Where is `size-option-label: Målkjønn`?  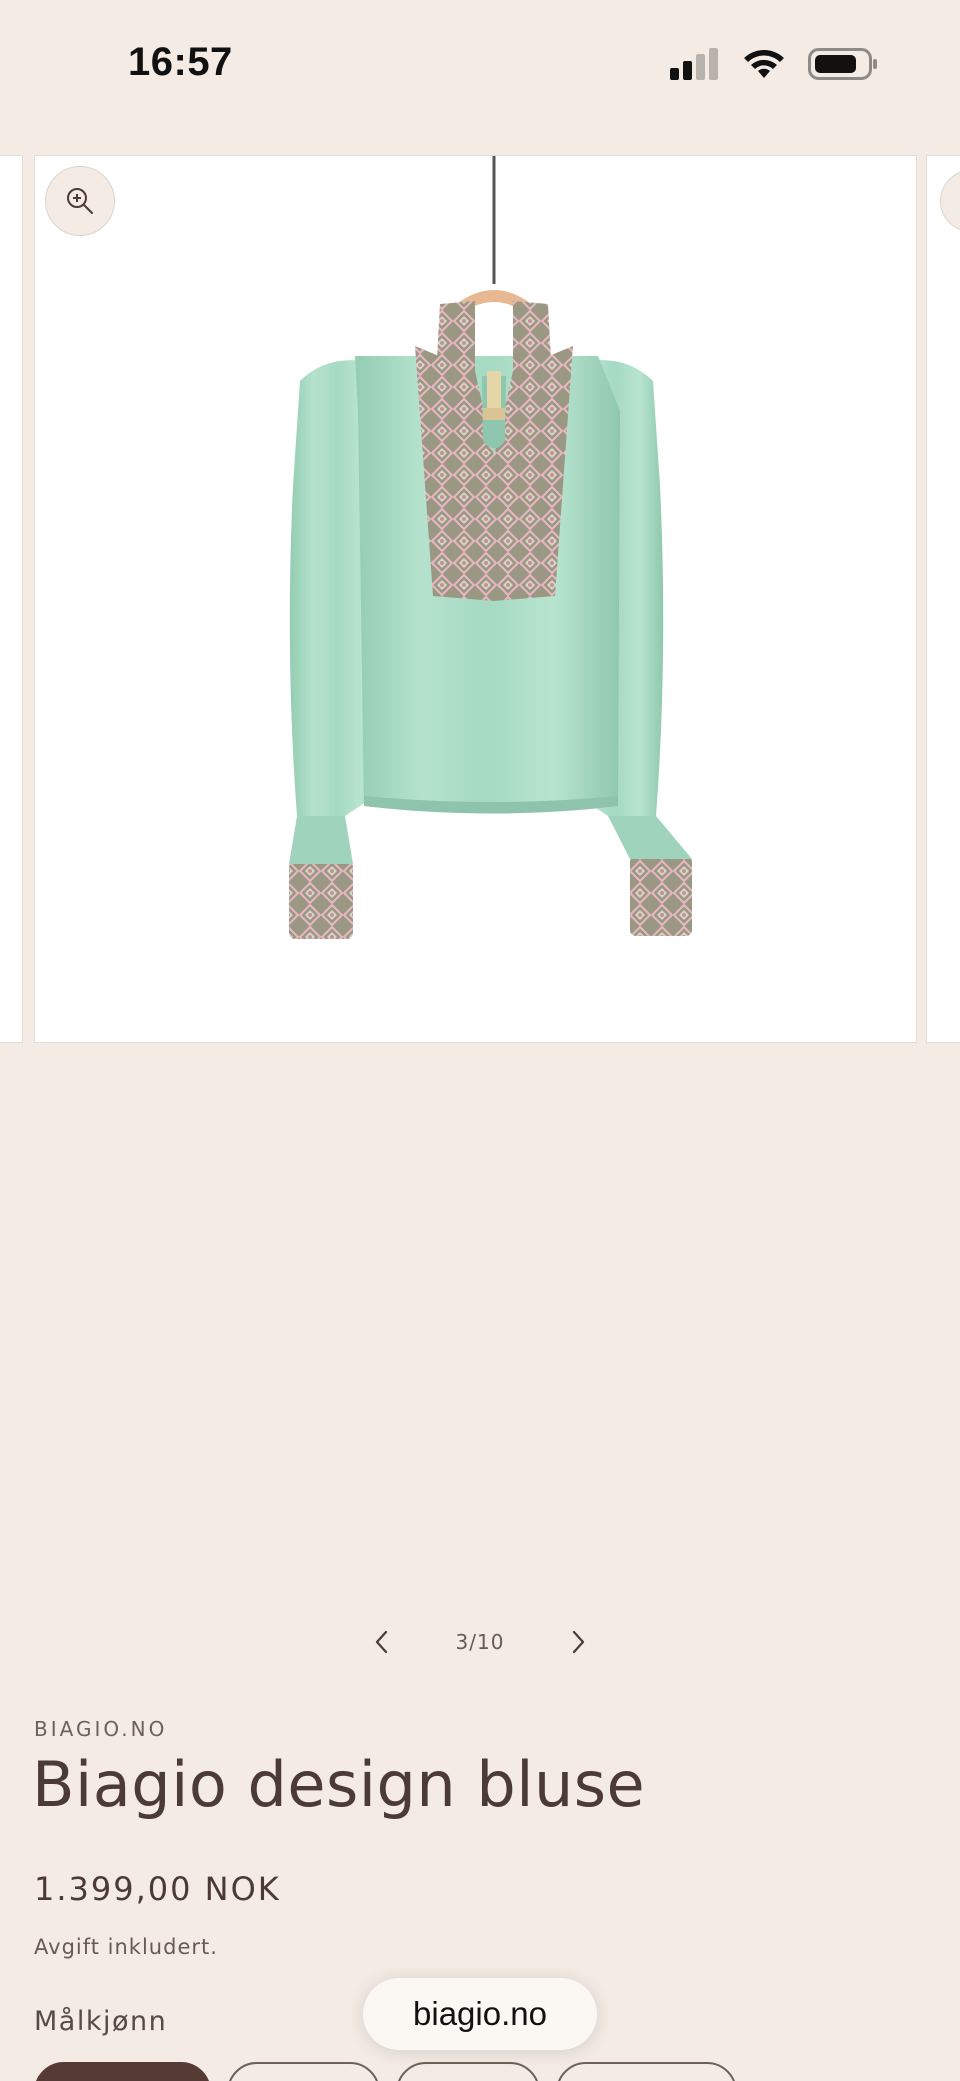 size-option-label: Målkjønn is located at coordinates (101, 2021).